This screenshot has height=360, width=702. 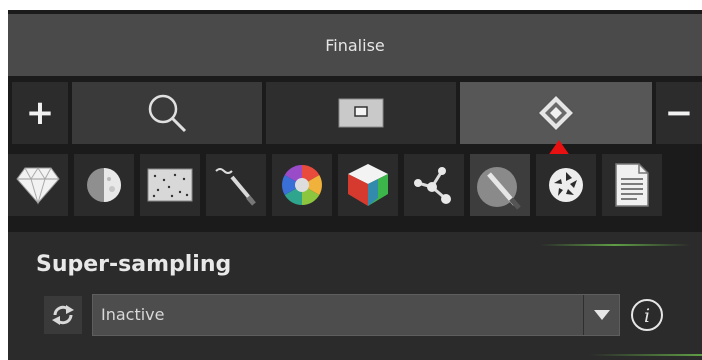 I want to click on cycle-icon, so click(x=63, y=315).